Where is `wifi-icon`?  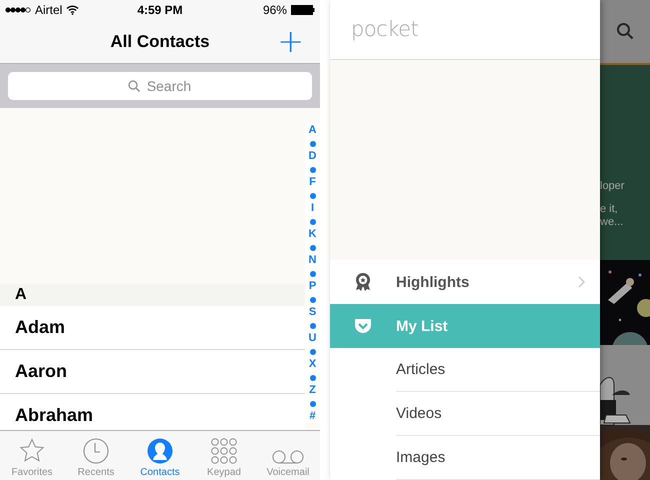
wifi-icon is located at coordinates (73, 10).